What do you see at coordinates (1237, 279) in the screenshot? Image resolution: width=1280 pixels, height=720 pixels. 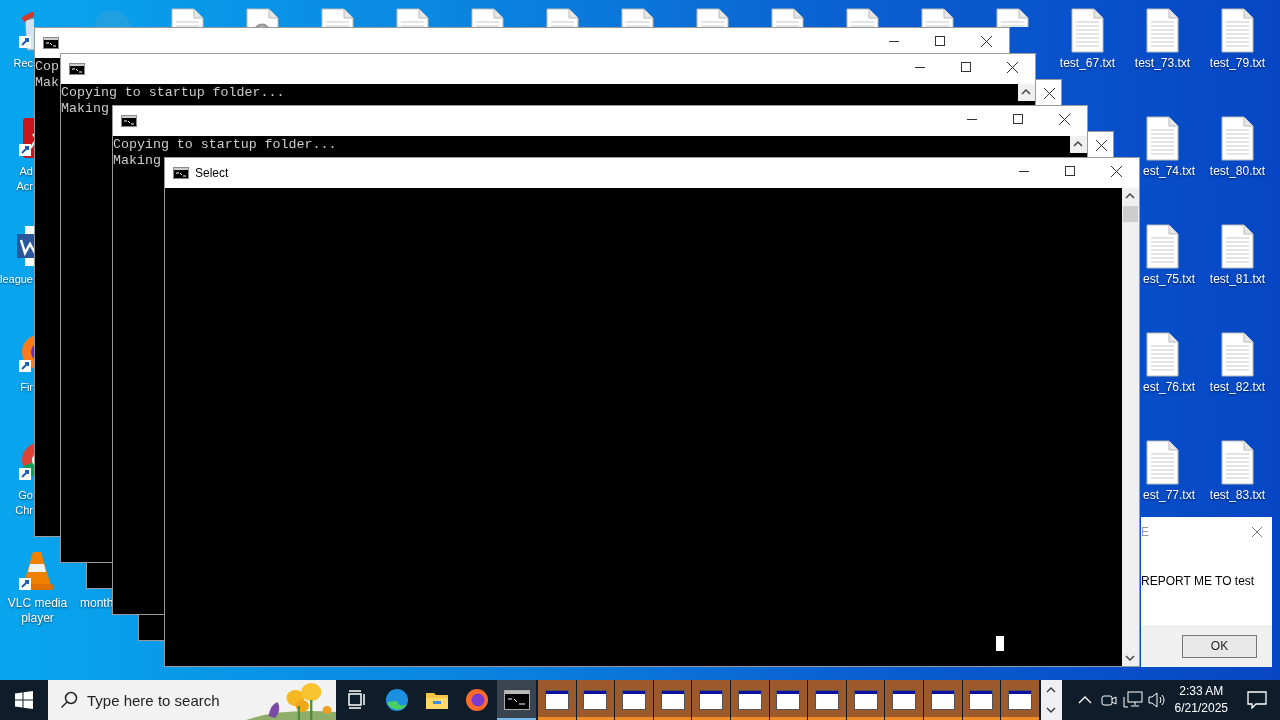 I see `icon-label: test_81.txt` at bounding box center [1237, 279].